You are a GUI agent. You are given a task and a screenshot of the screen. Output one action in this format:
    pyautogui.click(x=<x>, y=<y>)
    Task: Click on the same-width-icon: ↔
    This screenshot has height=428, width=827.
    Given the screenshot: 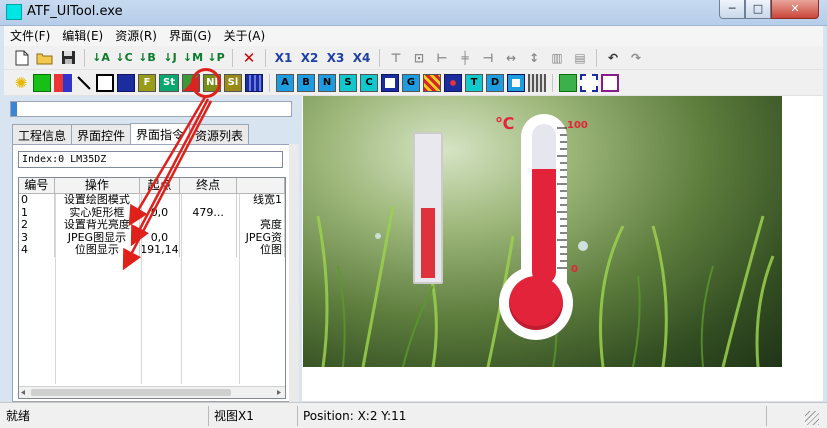 What is the action you would take?
    pyautogui.click(x=511, y=58)
    